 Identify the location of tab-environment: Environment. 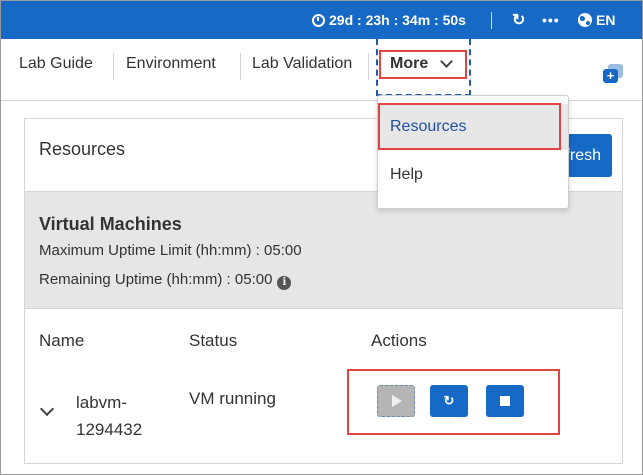
(171, 64).